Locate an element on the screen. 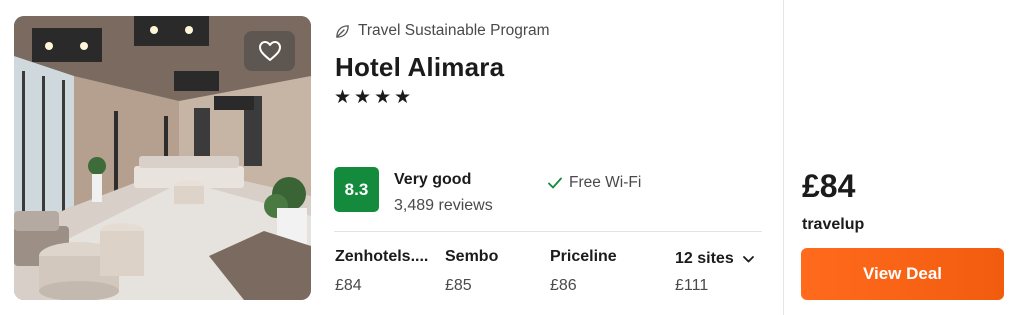  review-count: 3,489 reviews is located at coordinates (443, 206).